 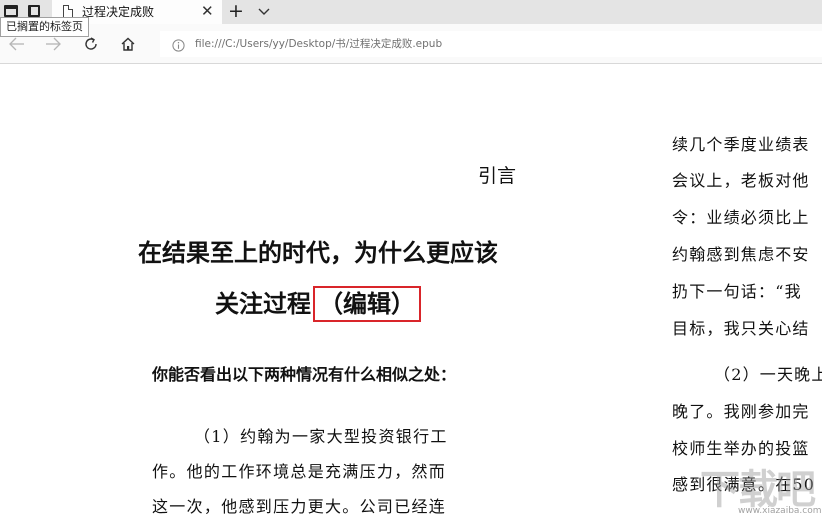 I want to click on watermark-logo: 下载吧 www.xiazaiba.com, so click(x=761, y=487).